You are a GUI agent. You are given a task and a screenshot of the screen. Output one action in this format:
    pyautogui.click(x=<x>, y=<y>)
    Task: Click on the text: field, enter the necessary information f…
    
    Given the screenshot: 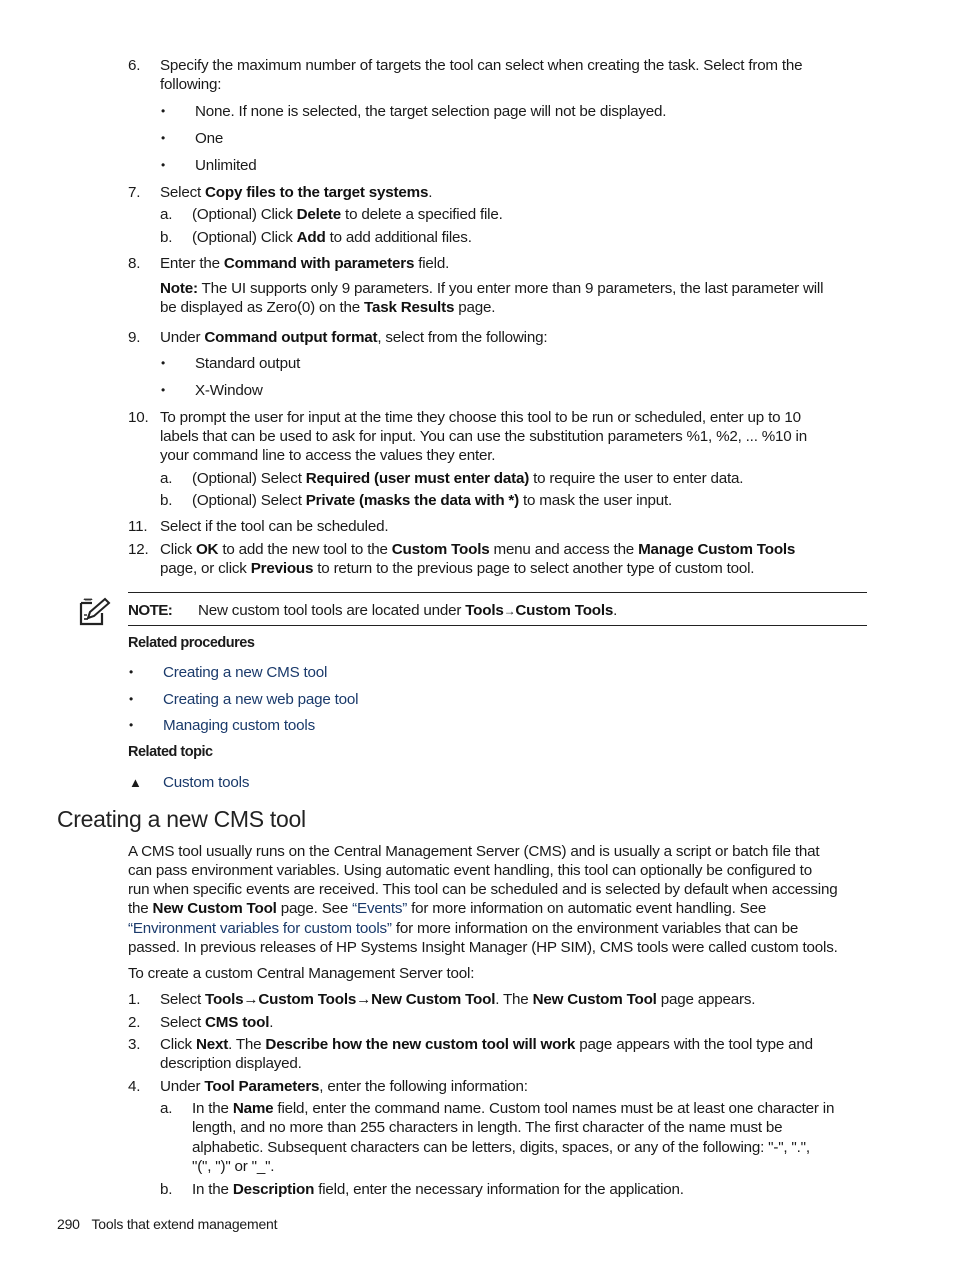 What is the action you would take?
    pyautogui.click(x=499, y=1189)
    